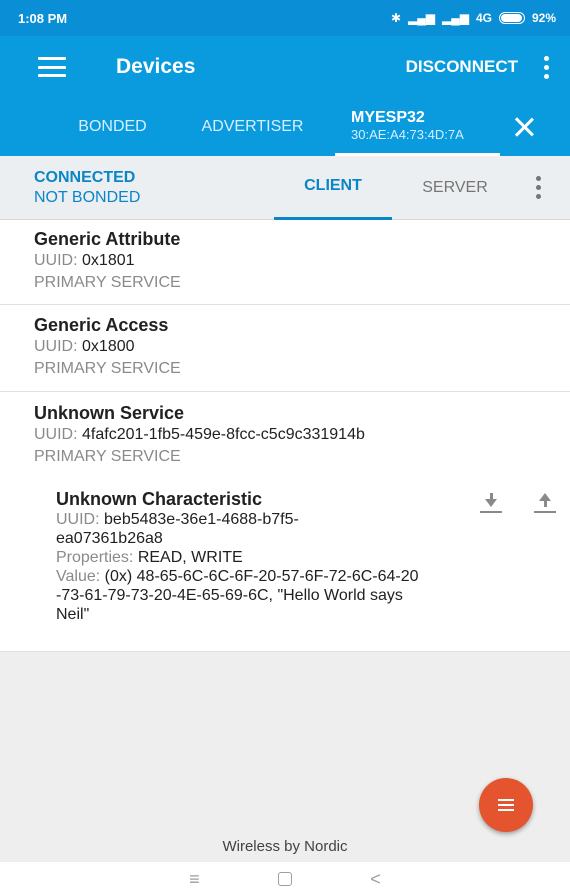  Describe the element at coordinates (194, 879) in the screenshot. I see `recents-icon: ≡` at that location.